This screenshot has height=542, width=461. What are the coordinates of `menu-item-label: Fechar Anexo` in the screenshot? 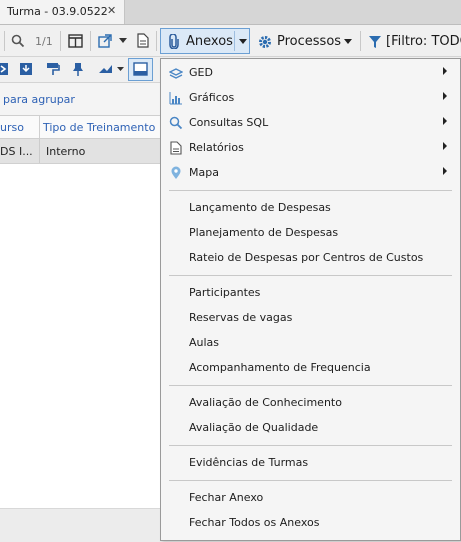 It's located at (226, 497).